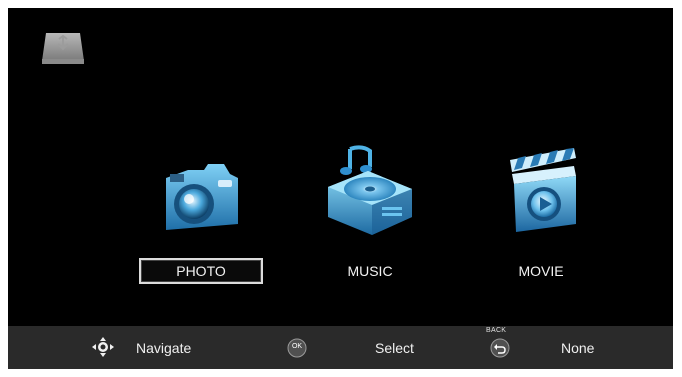 Image resolution: width=682 pixels, height=377 pixels. I want to click on menu-item-label: MOVIE, so click(541, 271).